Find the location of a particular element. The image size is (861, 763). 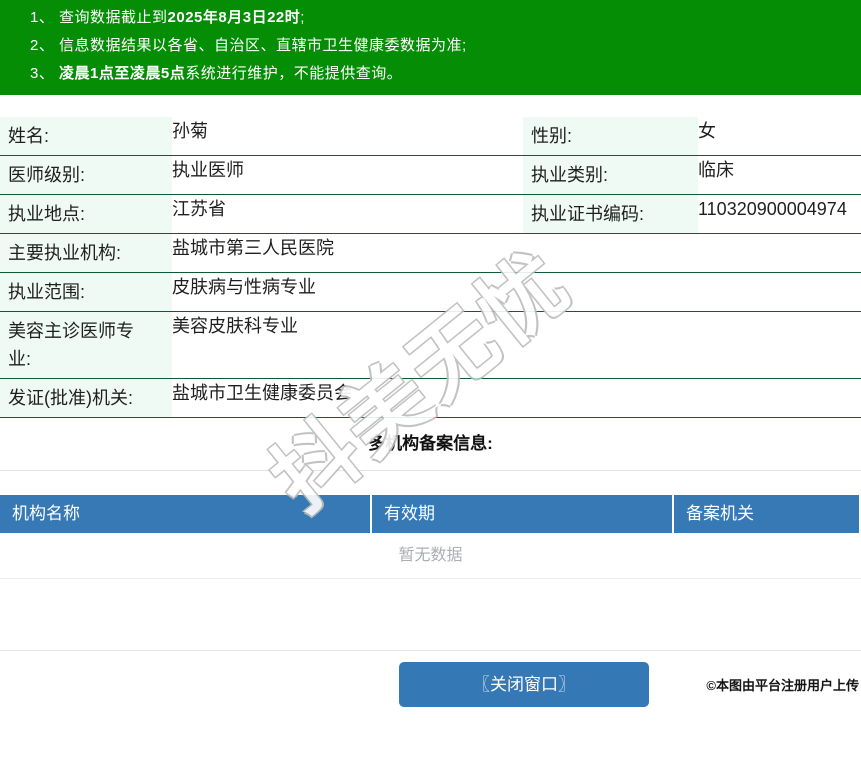

field-label: 姓名: is located at coordinates (86, 136).